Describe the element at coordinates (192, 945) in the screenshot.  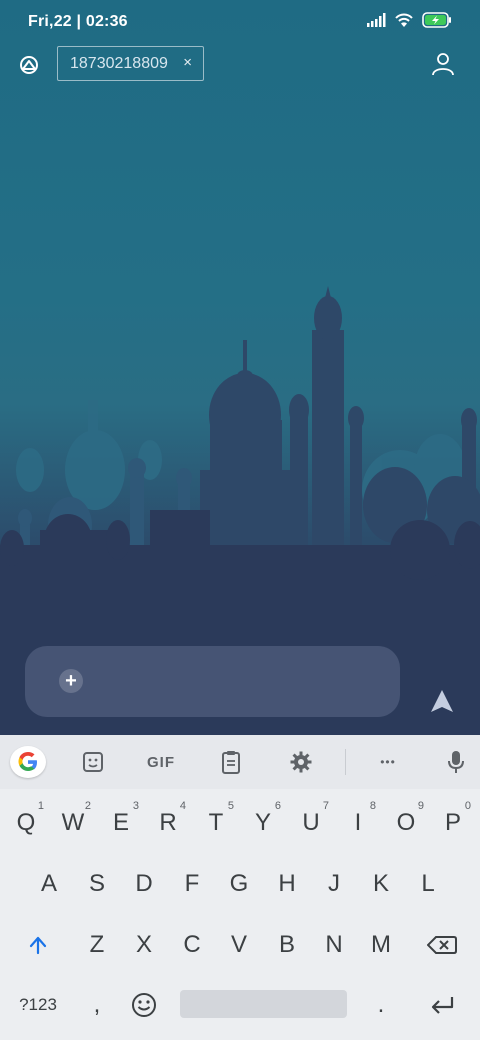
I see `key-c: C` at that location.